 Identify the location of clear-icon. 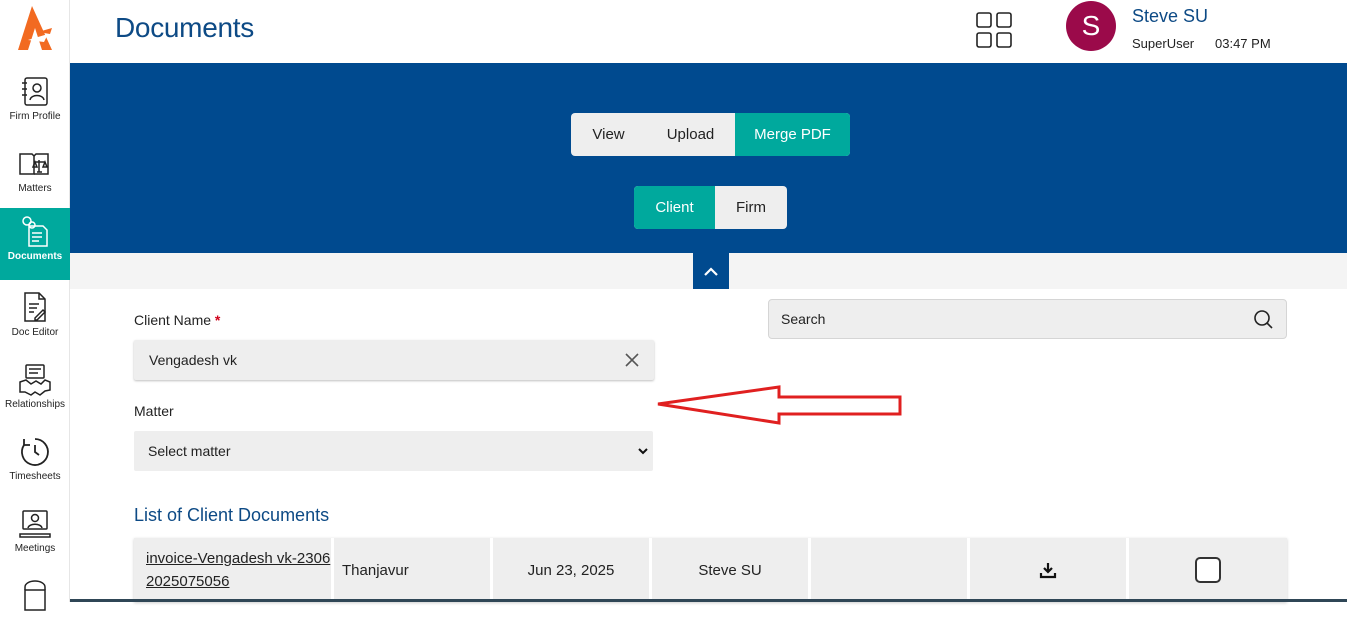
(632, 360).